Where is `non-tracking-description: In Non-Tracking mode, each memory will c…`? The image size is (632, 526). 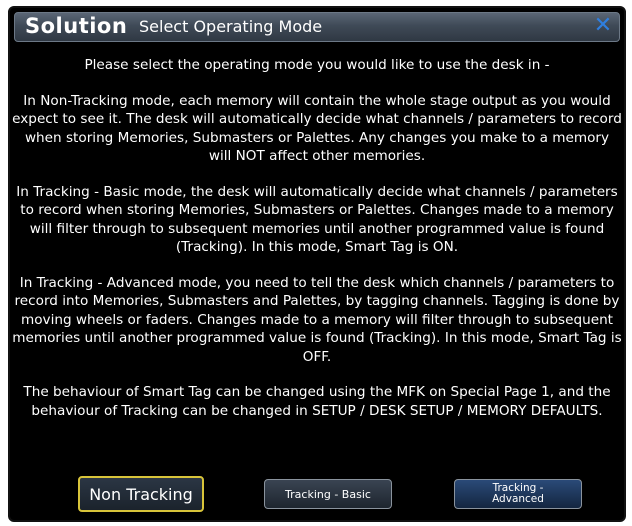
non-tracking-description: In Non-Tracking mode, each memory will c… is located at coordinates (317, 128).